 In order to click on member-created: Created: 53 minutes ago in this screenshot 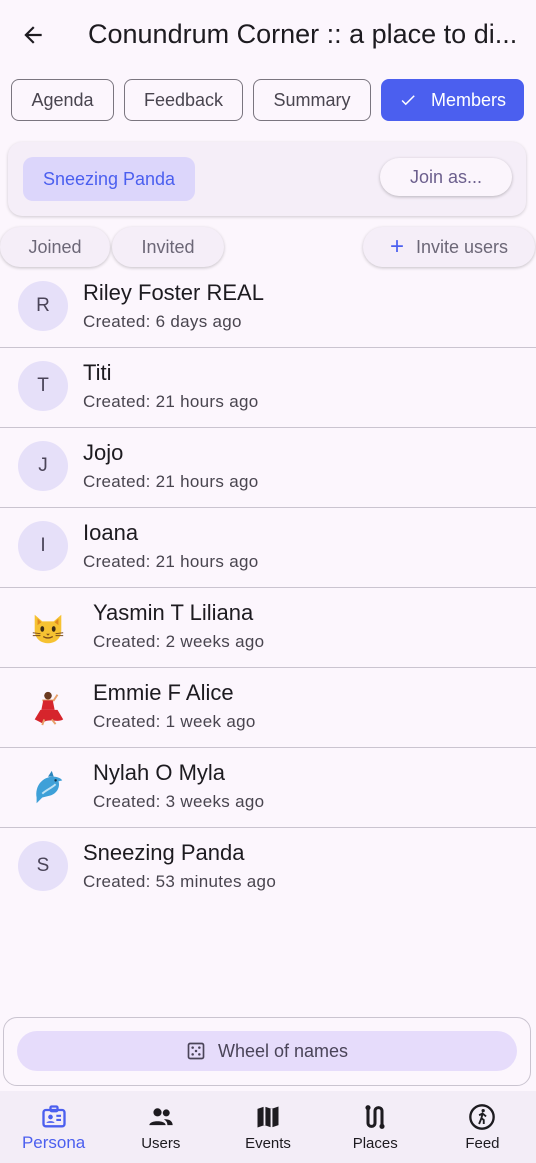, I will do `click(180, 881)`.